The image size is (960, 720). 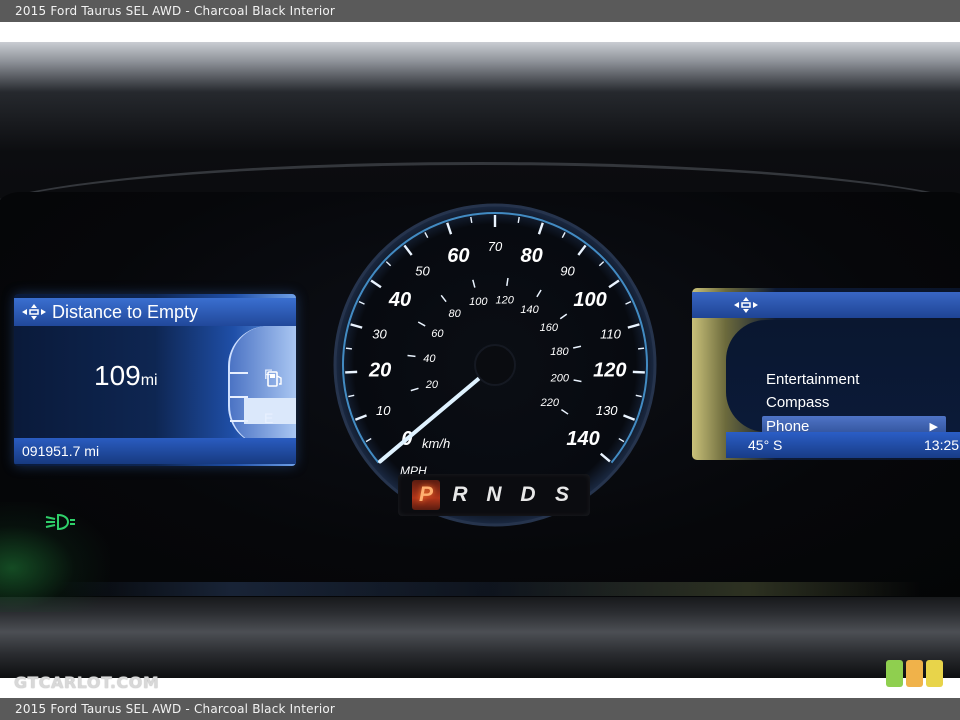 I want to click on gear-r: R, so click(x=460, y=494).